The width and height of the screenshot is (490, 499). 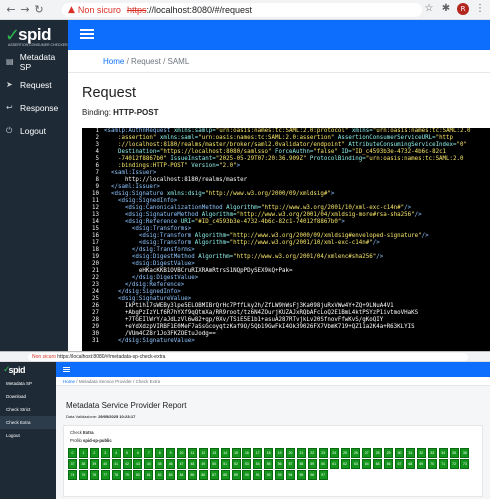 I want to click on forward-icon: →, so click(x=25, y=10).